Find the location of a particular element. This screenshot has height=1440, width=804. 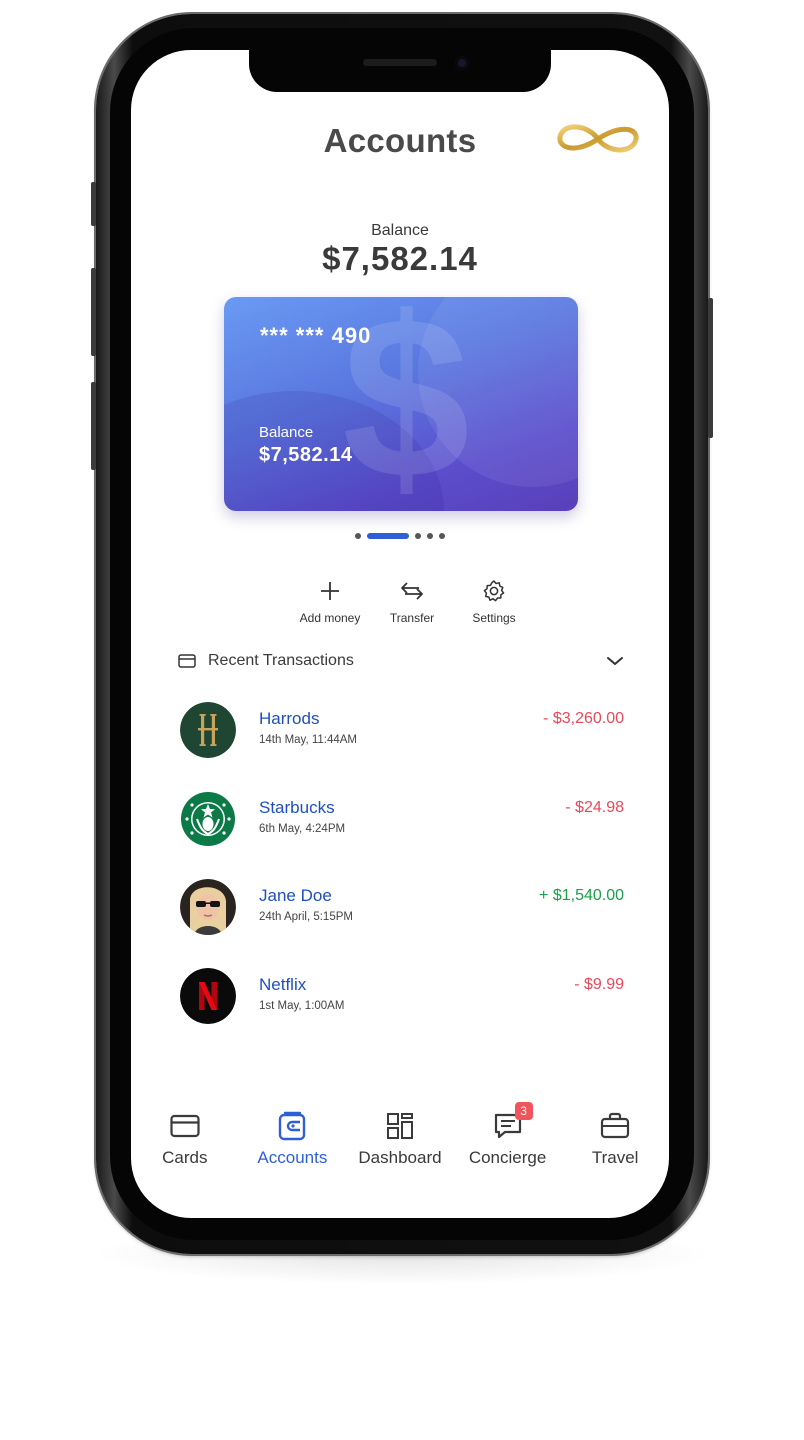

card-pager is located at coordinates (400, 536).